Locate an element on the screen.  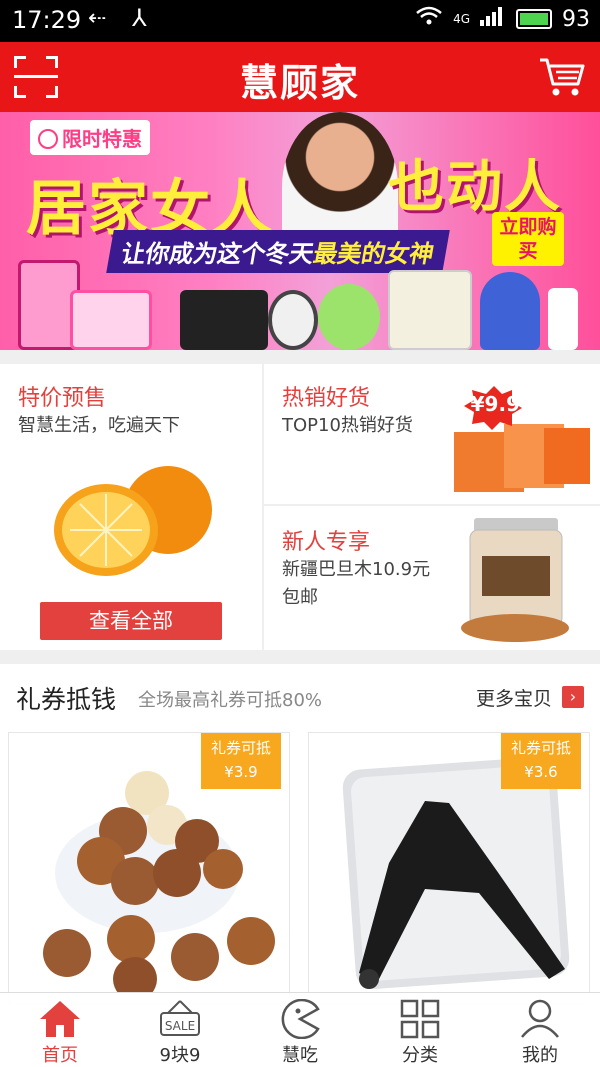
user-icon is located at coordinates (540, 1018).